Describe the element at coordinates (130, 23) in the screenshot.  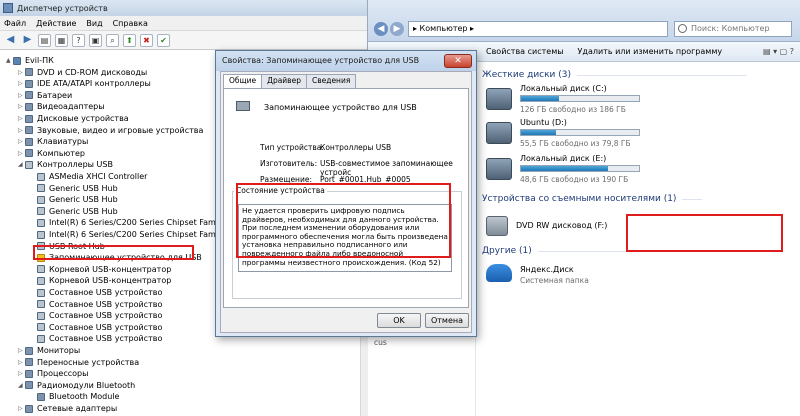
I see `menu-help: Справка` at that location.